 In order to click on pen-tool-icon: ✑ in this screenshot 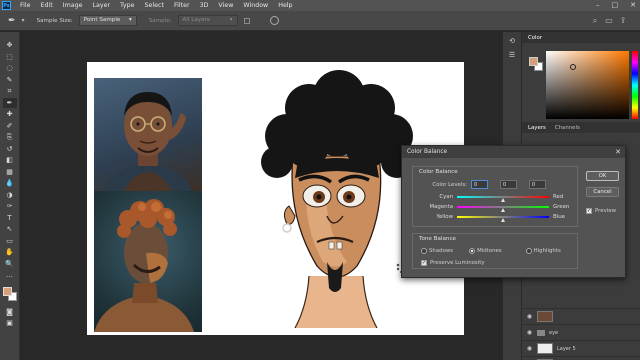, I will do `click(10, 206)`.